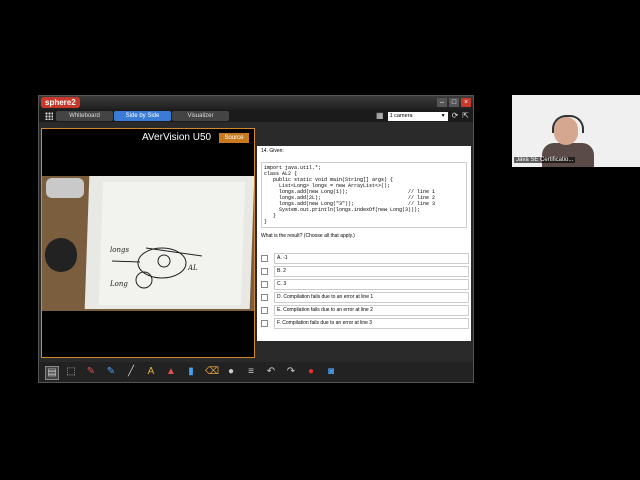 This screenshot has width=640, height=480. Describe the element at coordinates (271, 372) in the screenshot. I see `undo-icon: ↶` at that location.